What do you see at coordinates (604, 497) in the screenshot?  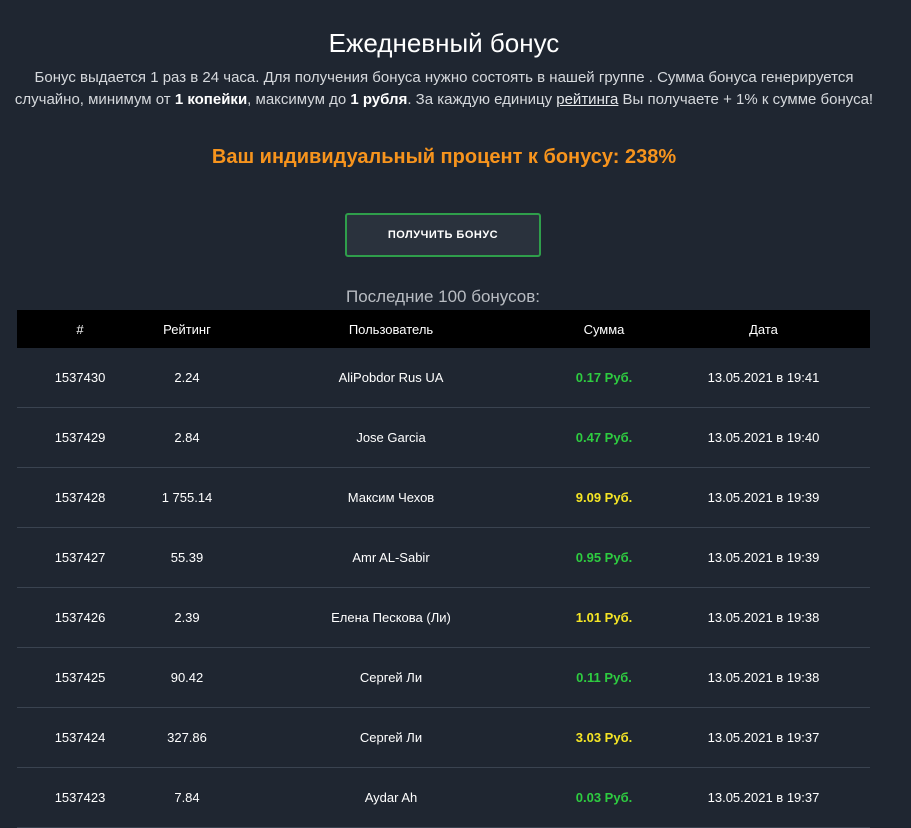 I see `row-amount: 9.09 Руб.` at bounding box center [604, 497].